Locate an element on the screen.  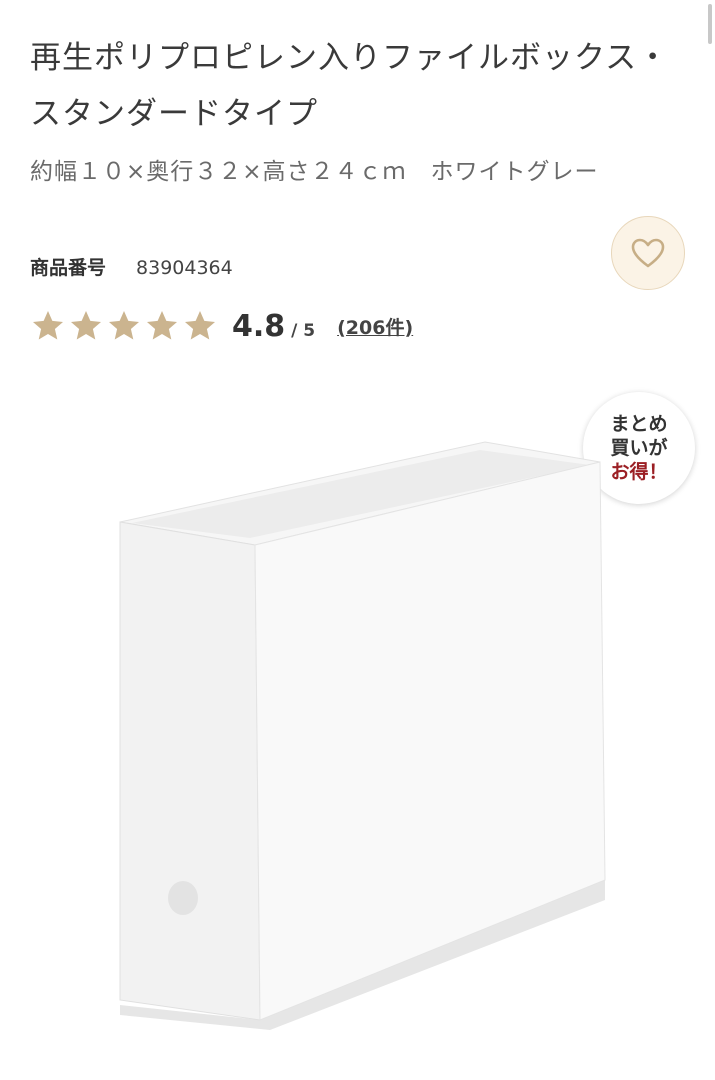
product-number-label: 商品番号 is located at coordinates (68, 268).